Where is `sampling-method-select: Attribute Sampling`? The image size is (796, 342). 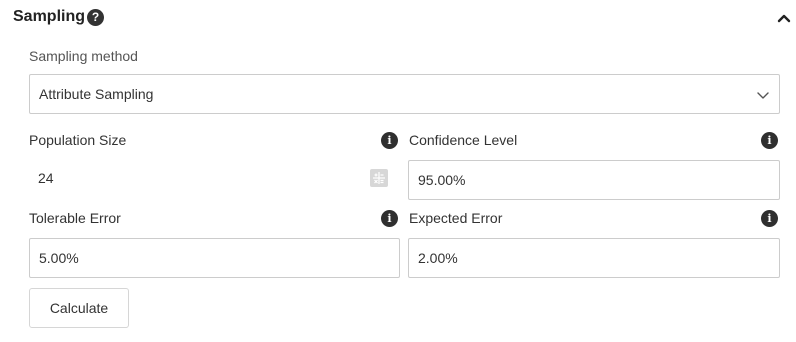
sampling-method-select: Attribute Sampling is located at coordinates (404, 94).